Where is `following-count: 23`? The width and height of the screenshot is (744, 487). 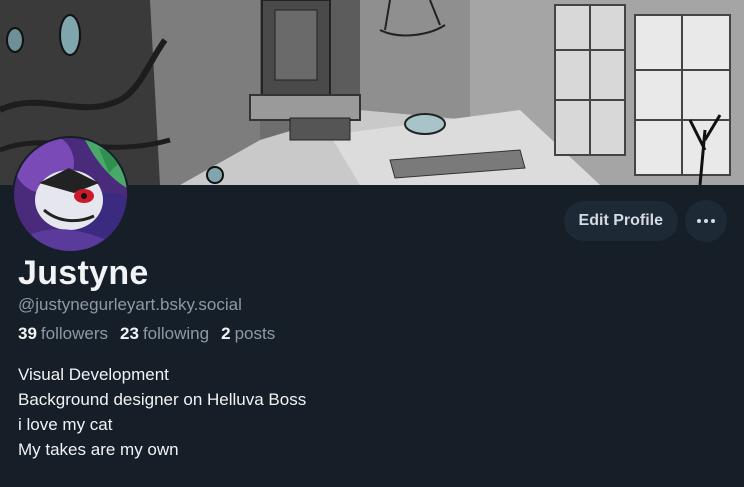
following-count: 23 is located at coordinates (129, 333).